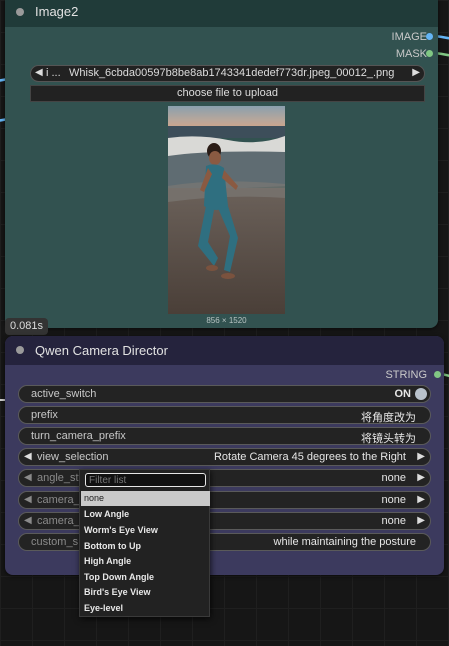 The height and width of the screenshot is (646, 449). What do you see at coordinates (416, 72) in the screenshot?
I see `image-next-arrow-icon: ▶` at bounding box center [416, 72].